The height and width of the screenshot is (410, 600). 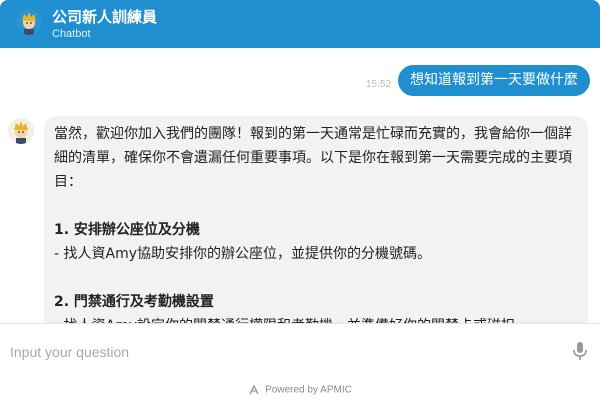 I want to click on chat-header: 公司新人訓練員 Chatbot, so click(x=300, y=24).